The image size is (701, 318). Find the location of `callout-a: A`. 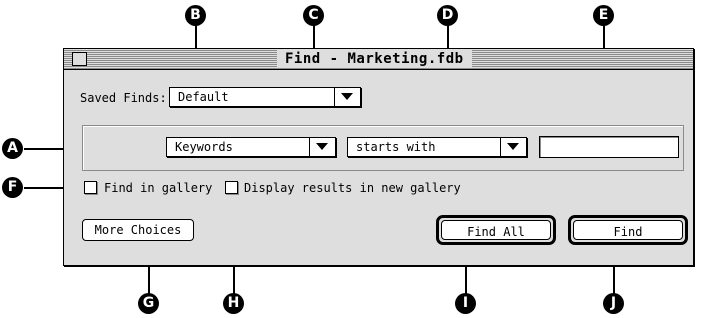

callout-a: A is located at coordinates (12, 148).